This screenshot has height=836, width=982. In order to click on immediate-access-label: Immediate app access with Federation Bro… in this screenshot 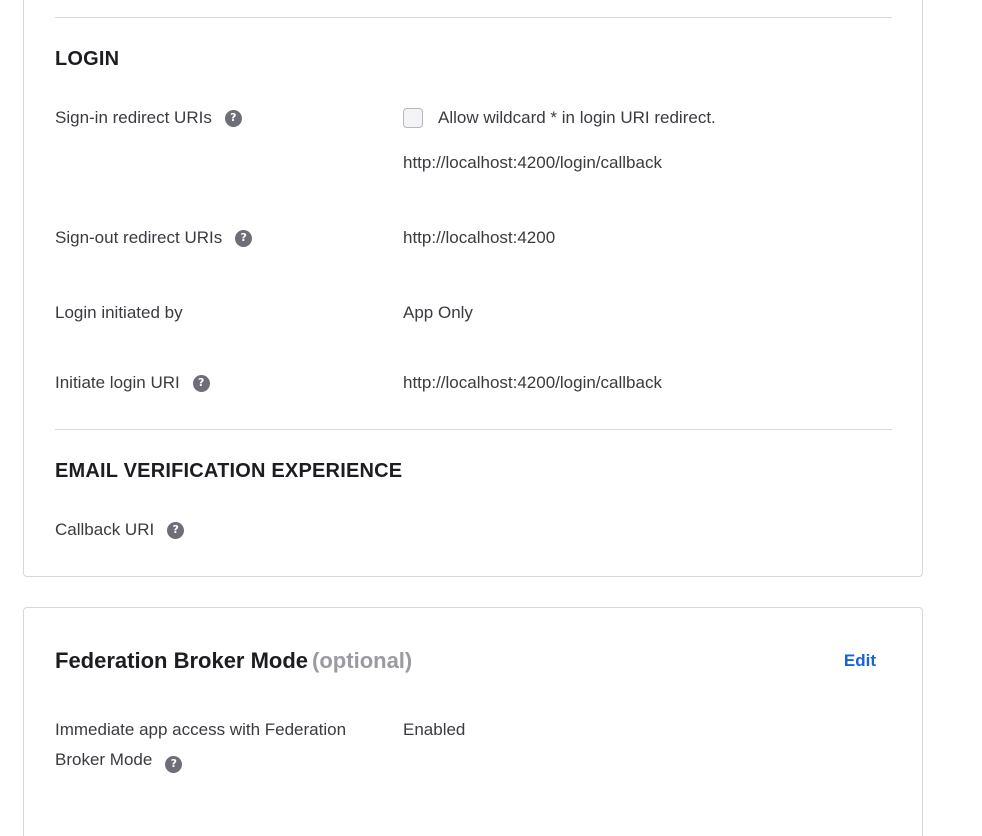, I will do `click(215, 745)`.